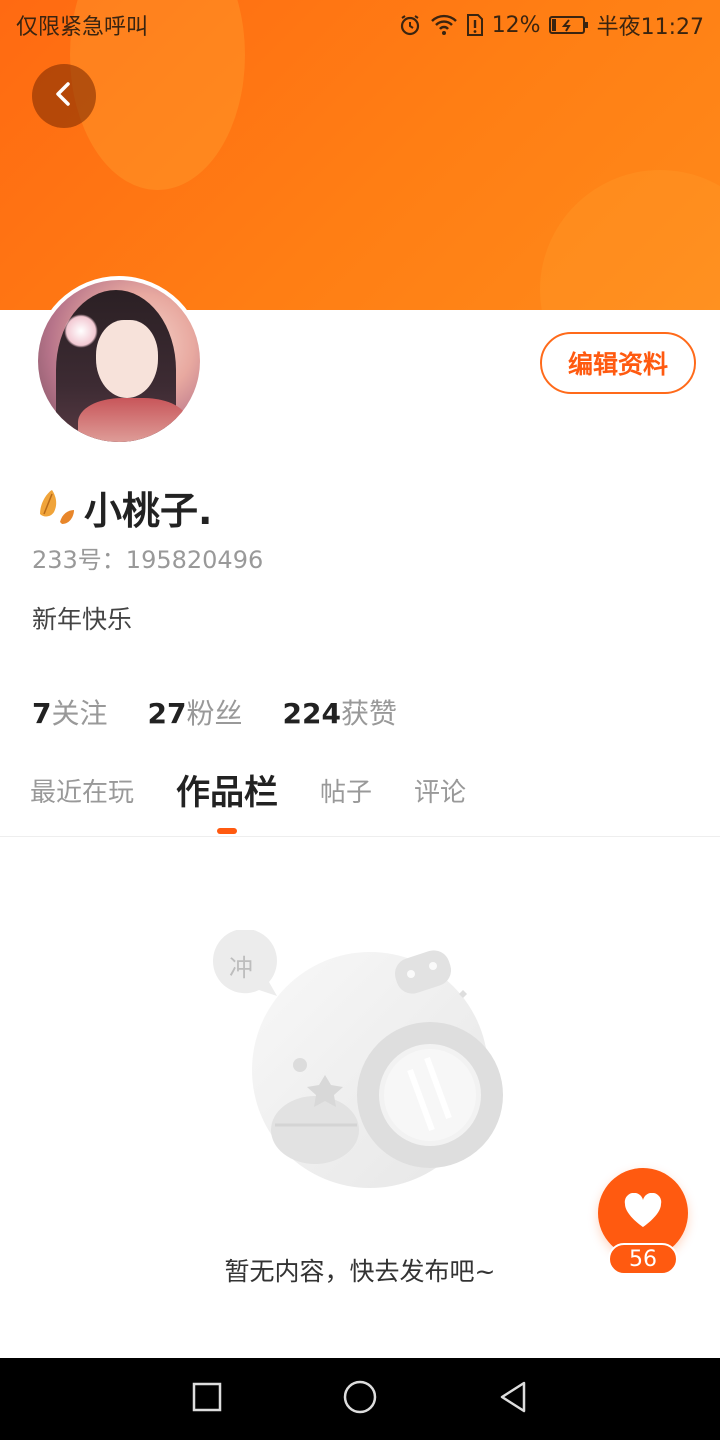 The image size is (720, 1440). What do you see at coordinates (516, 25) in the screenshot?
I see `battery-percent: 12%` at bounding box center [516, 25].